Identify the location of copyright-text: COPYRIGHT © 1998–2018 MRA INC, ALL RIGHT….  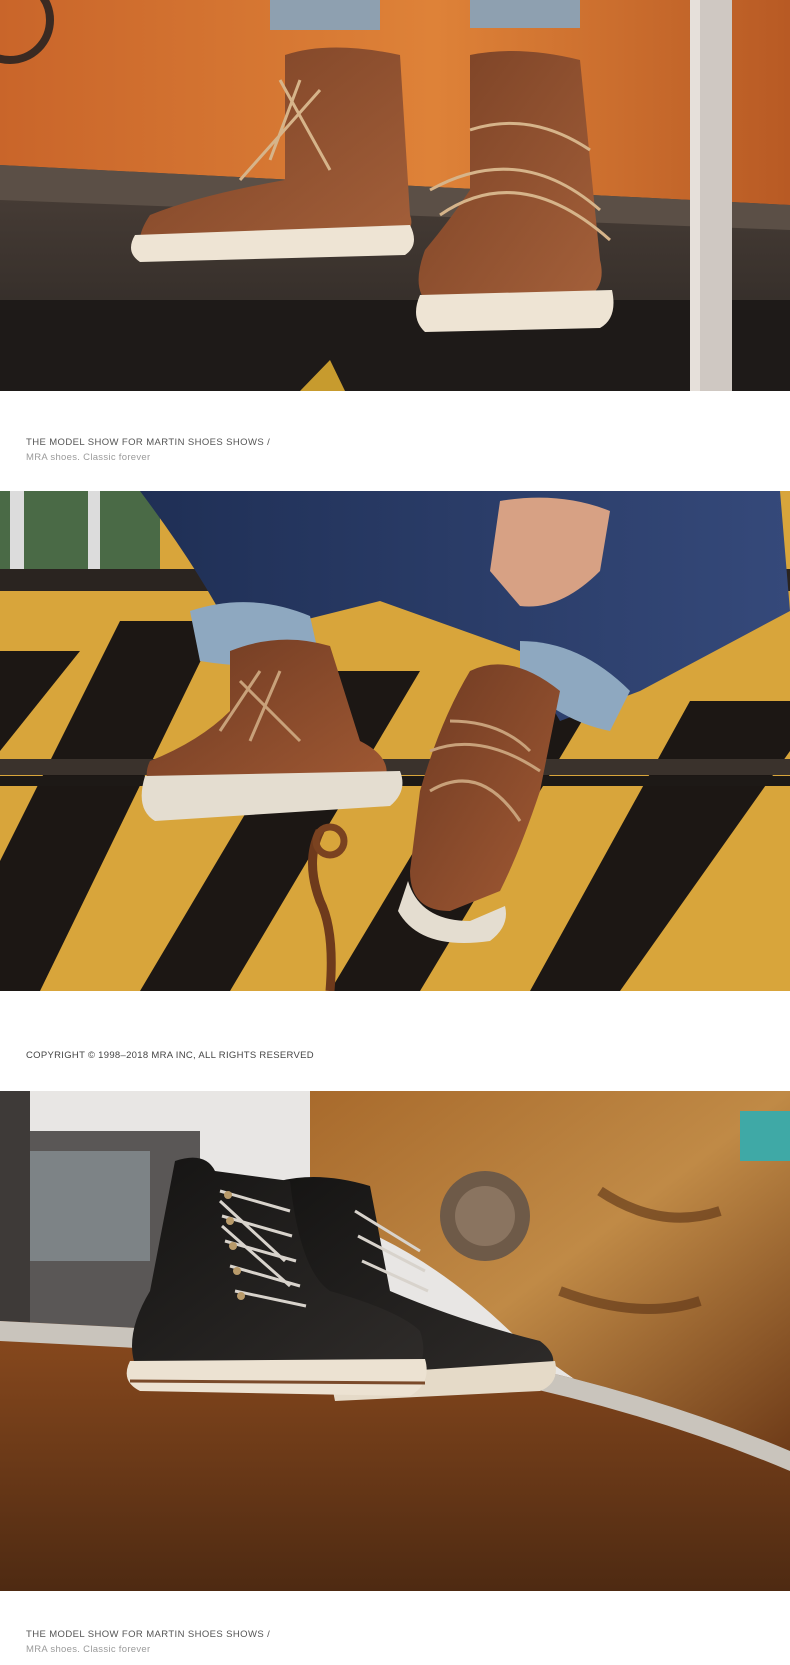
(170, 1055).